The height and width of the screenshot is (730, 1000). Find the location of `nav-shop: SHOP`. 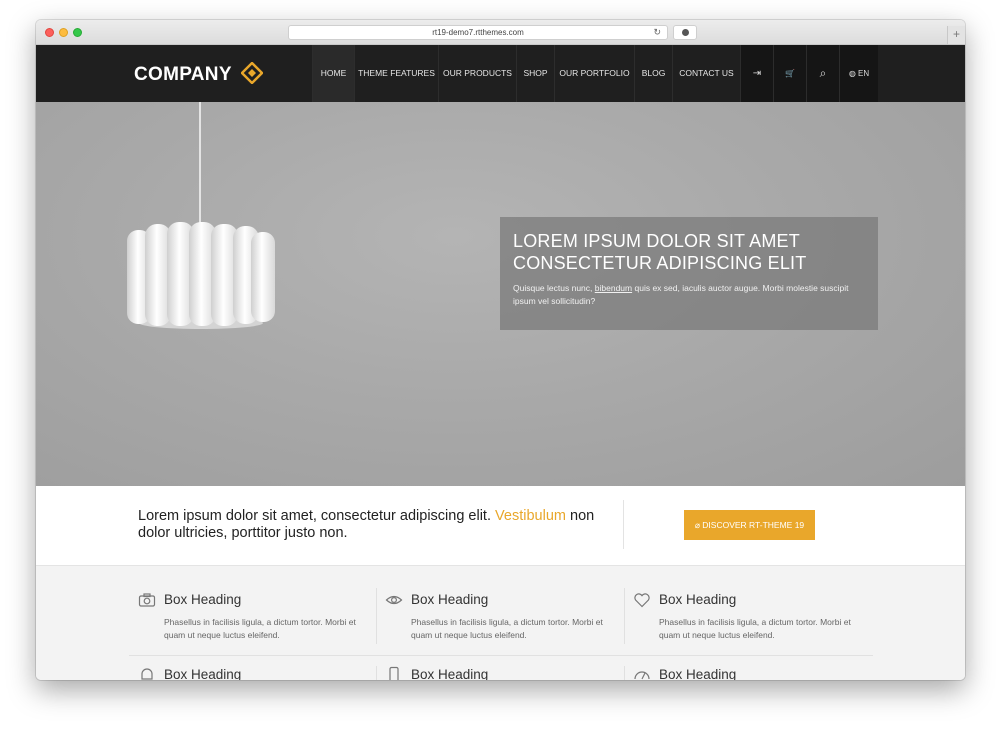

nav-shop: SHOP is located at coordinates (535, 73).